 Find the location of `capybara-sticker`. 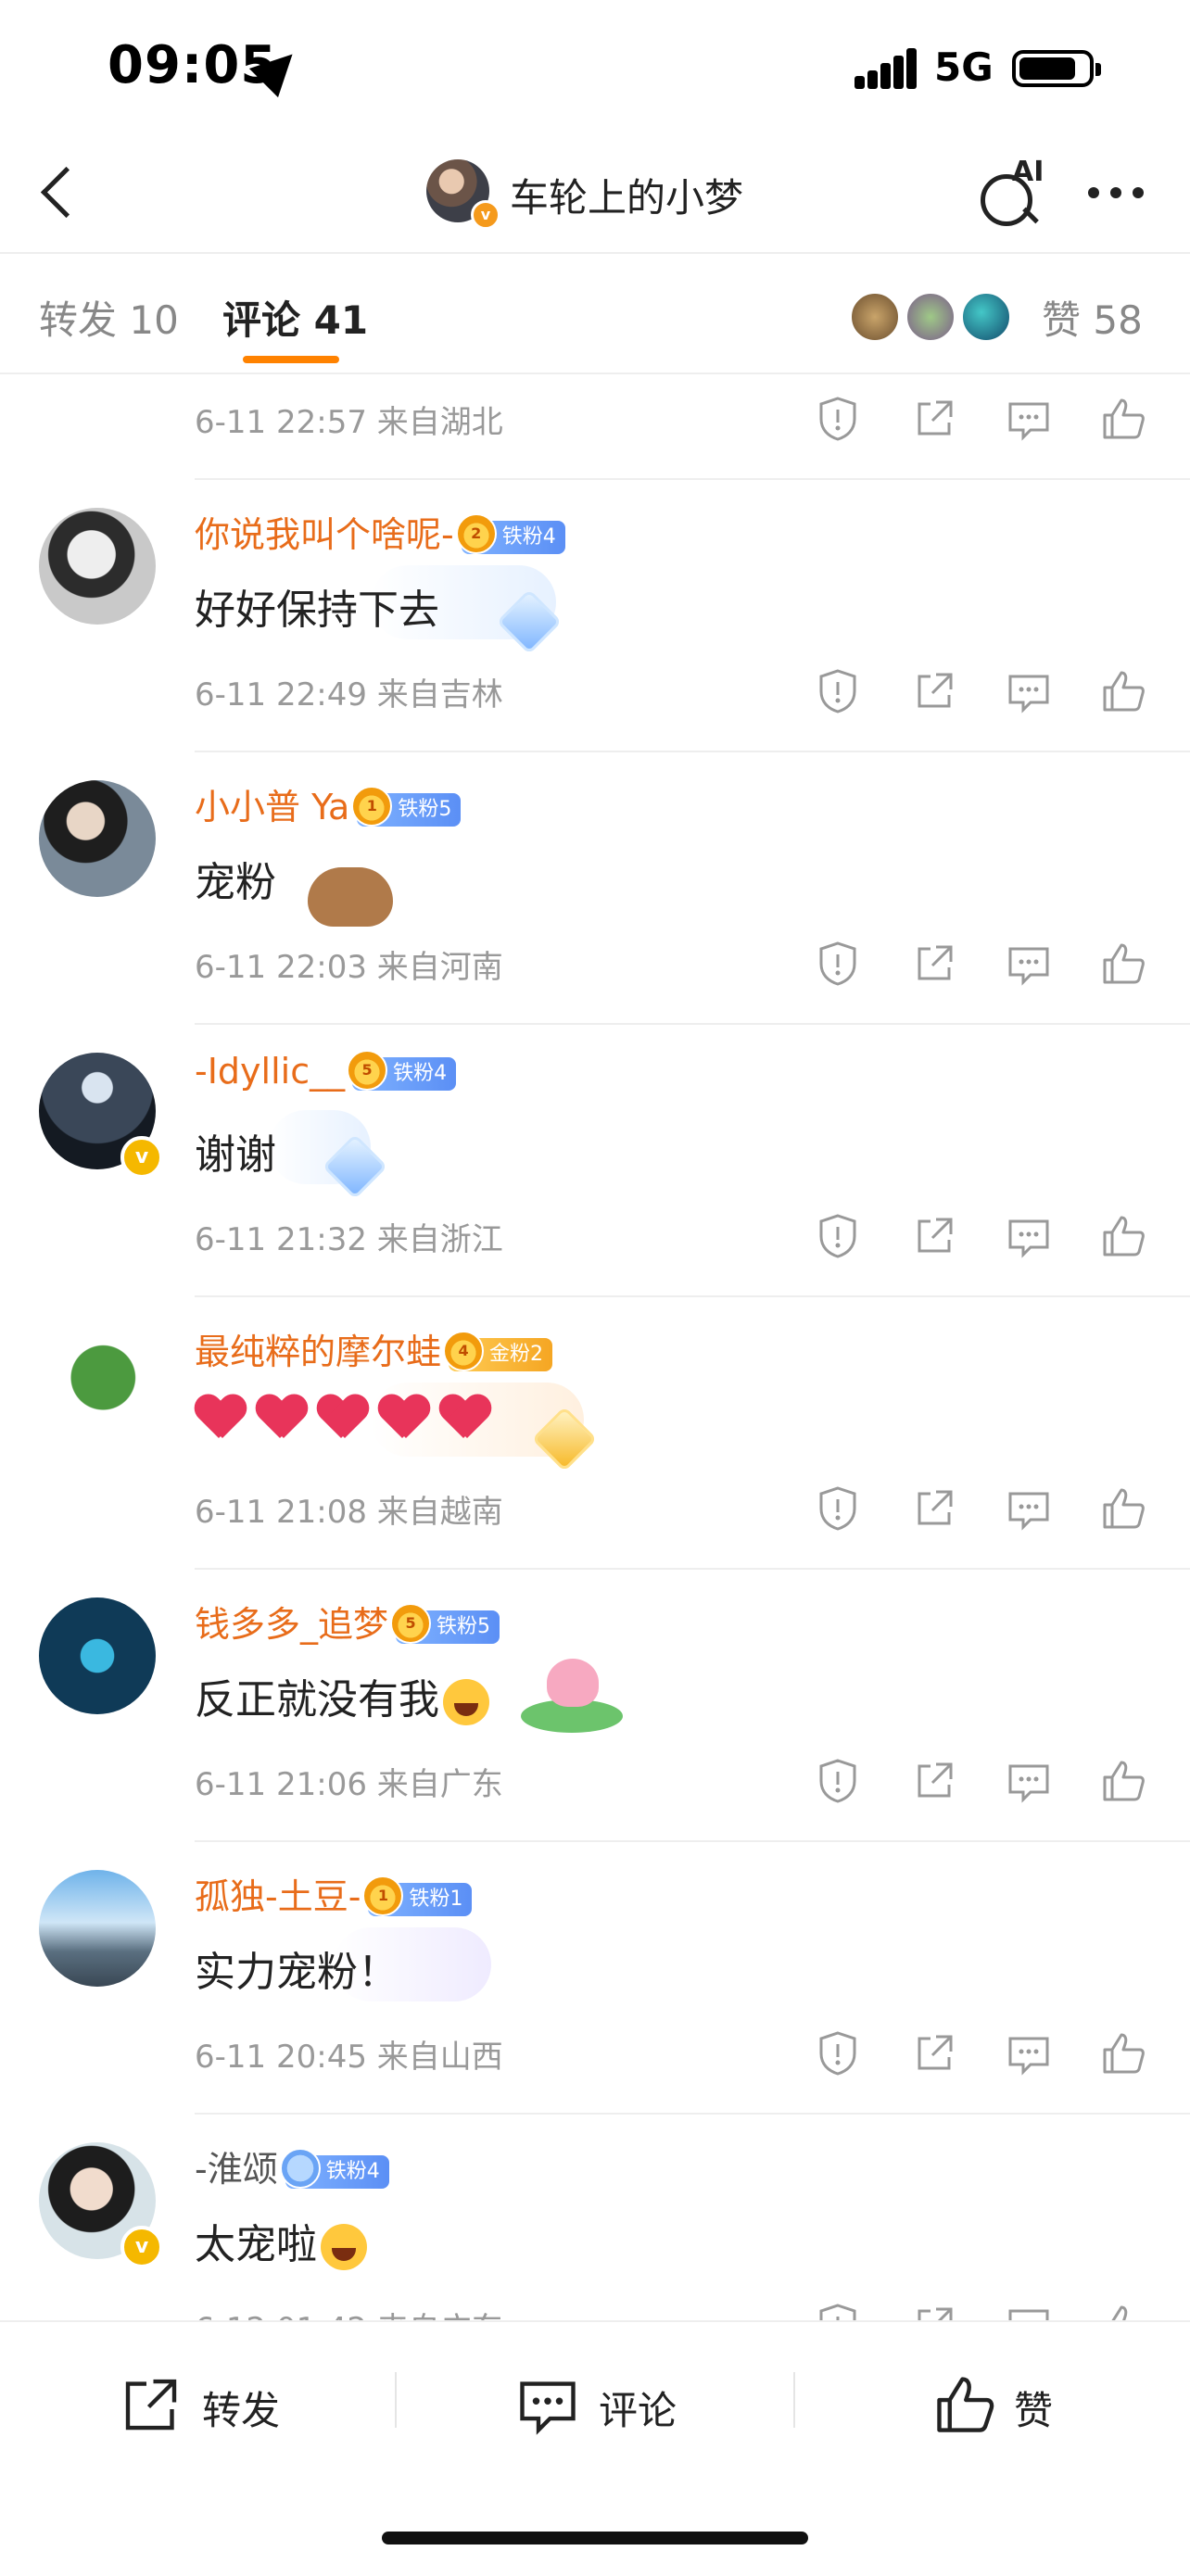

capybara-sticker is located at coordinates (350, 897).